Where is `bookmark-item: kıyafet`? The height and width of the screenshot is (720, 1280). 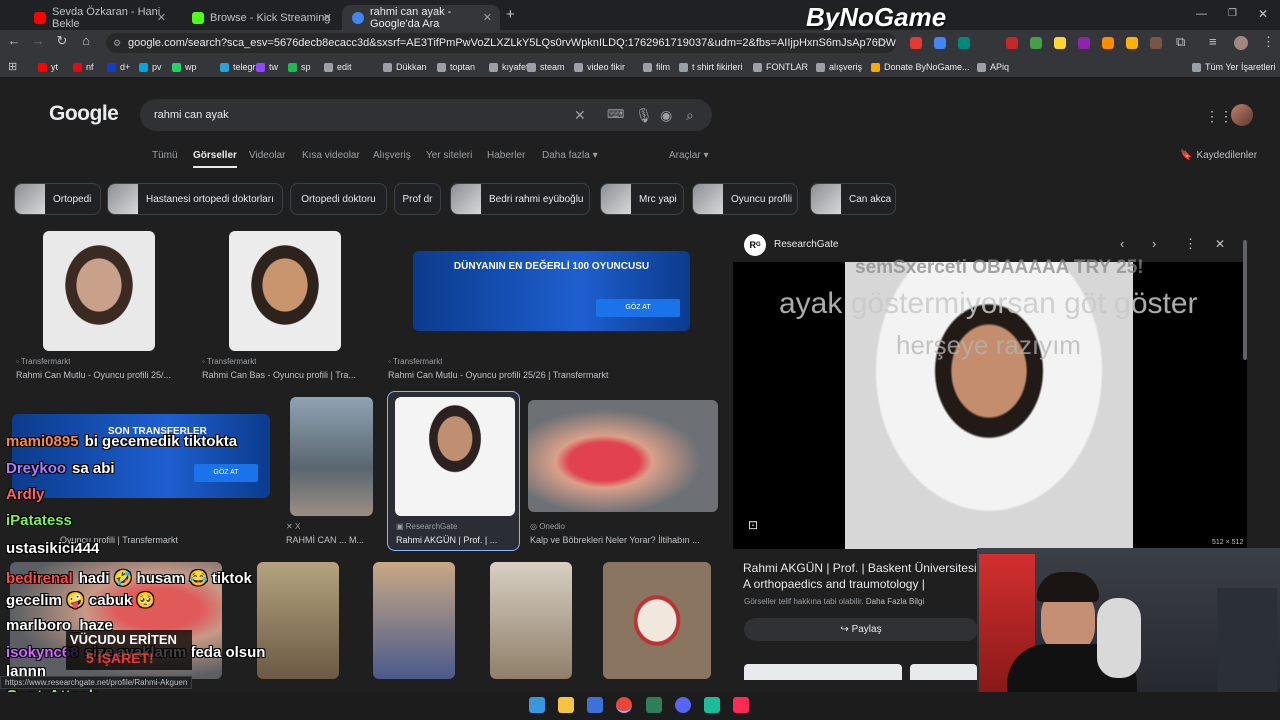 bookmark-item: kıyafet is located at coordinates (509, 67).